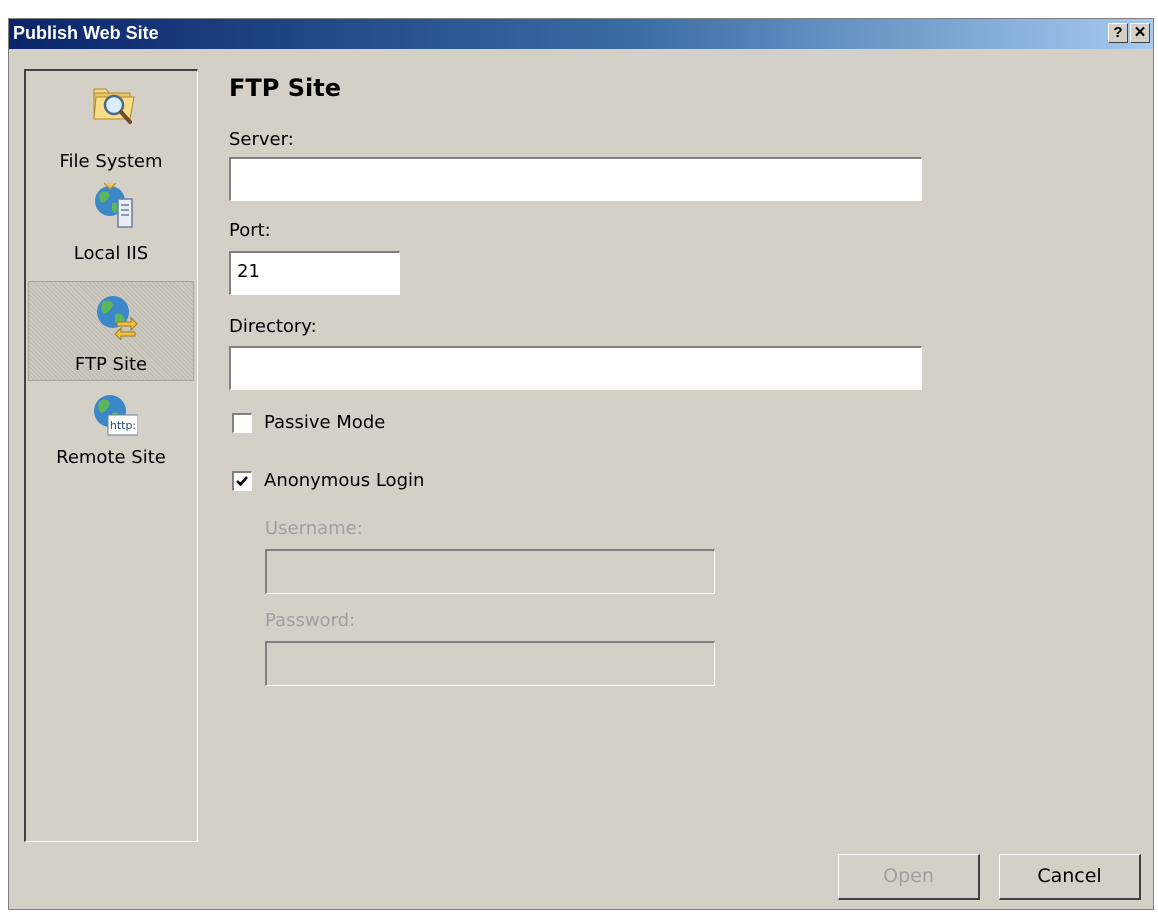 This screenshot has height=913, width=1158. Describe the element at coordinates (314, 273) in the screenshot. I see `port-input: 21` at that location.